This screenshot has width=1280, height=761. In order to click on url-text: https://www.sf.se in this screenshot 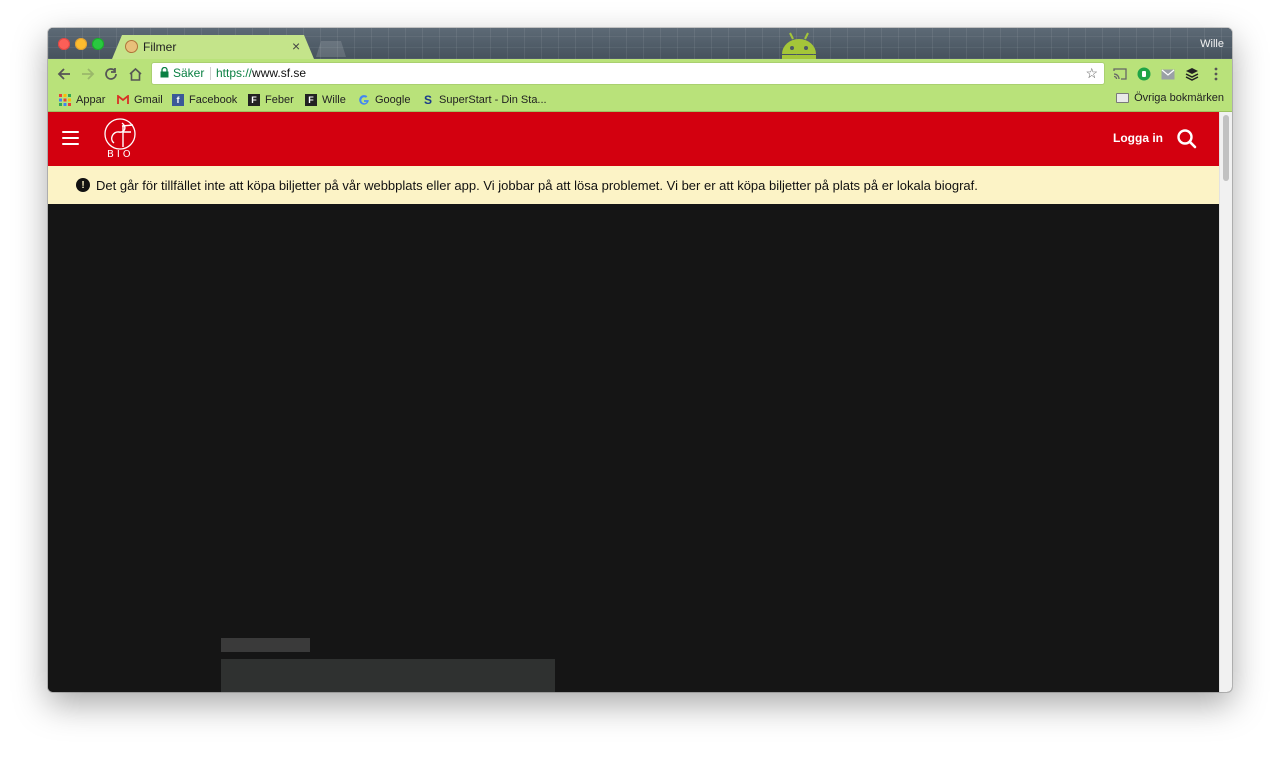, I will do `click(261, 73)`.